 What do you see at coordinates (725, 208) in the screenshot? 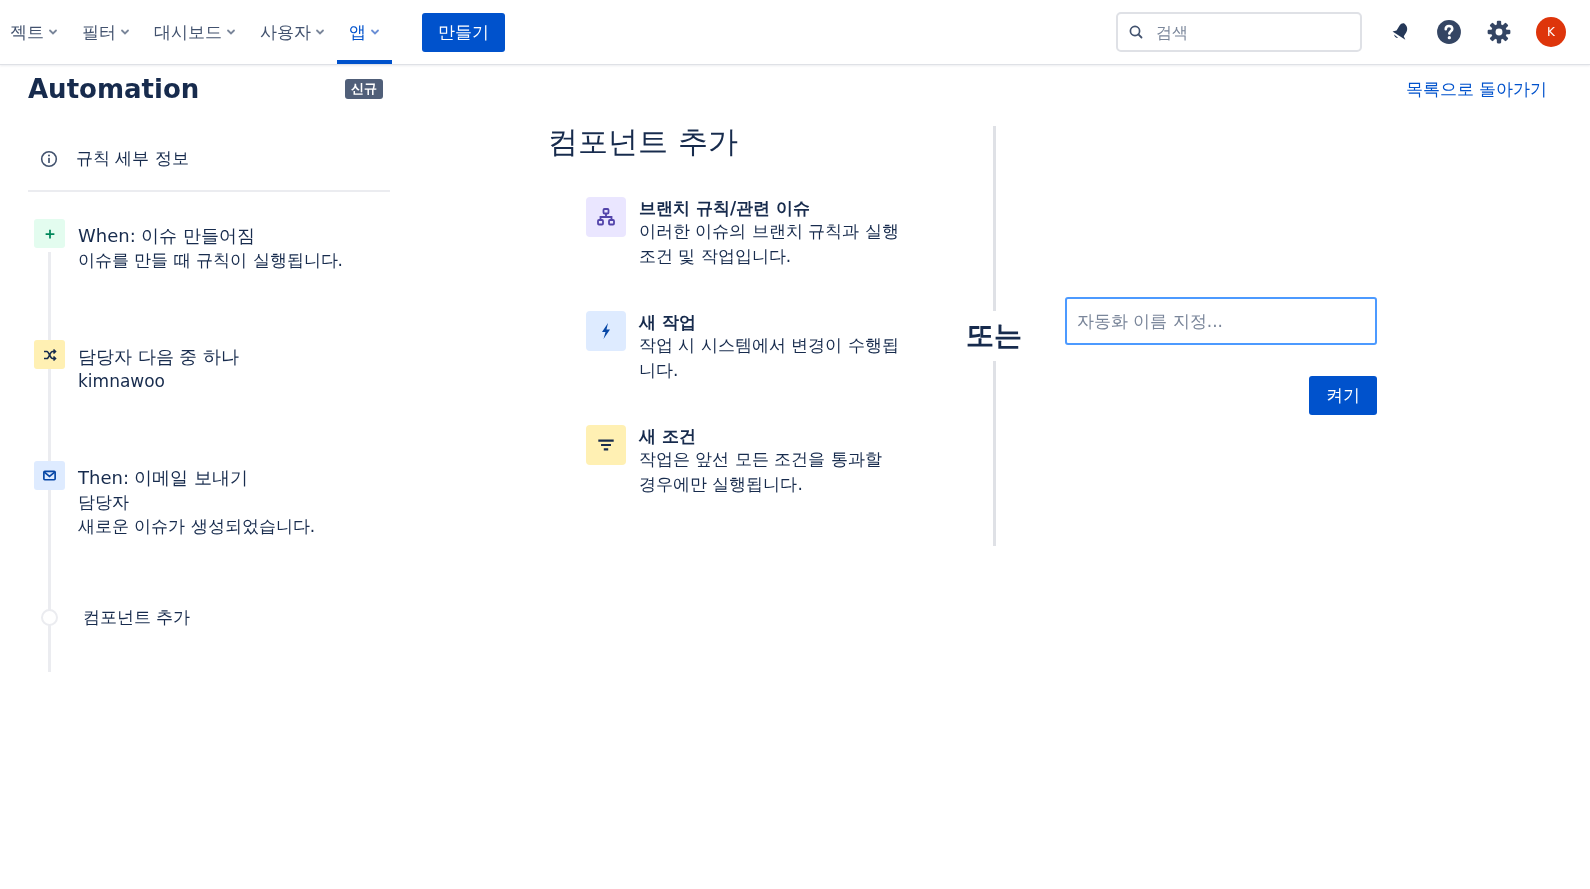
I see `option-title: 브랜치 규칙/관련 이슈` at bounding box center [725, 208].